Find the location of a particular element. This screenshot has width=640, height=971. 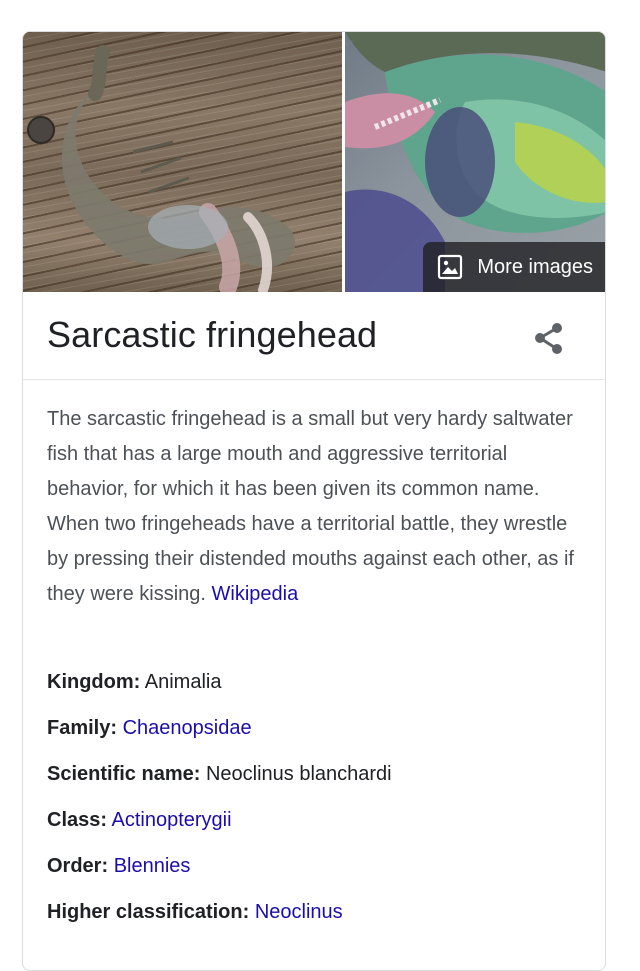

fact-row-class: Class: Actinopterygii is located at coordinates (317, 830).